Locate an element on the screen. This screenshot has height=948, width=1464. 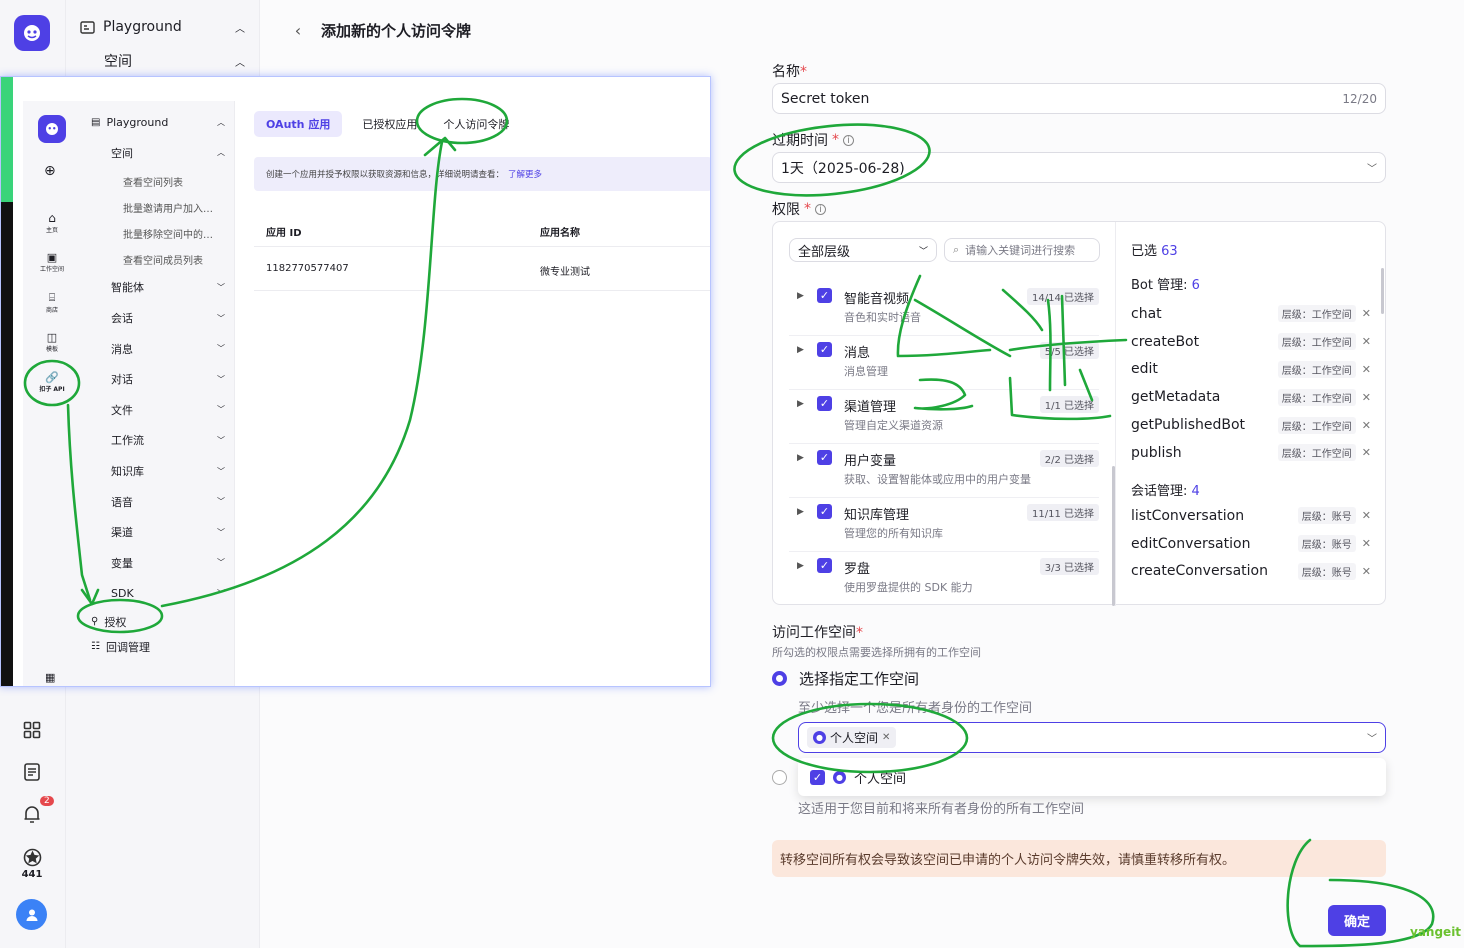
category-row: ▶ ✓ 罗盘 使用罗盘提供的 SDK 能力 3/3 已选择 is located at coordinates (944, 579).